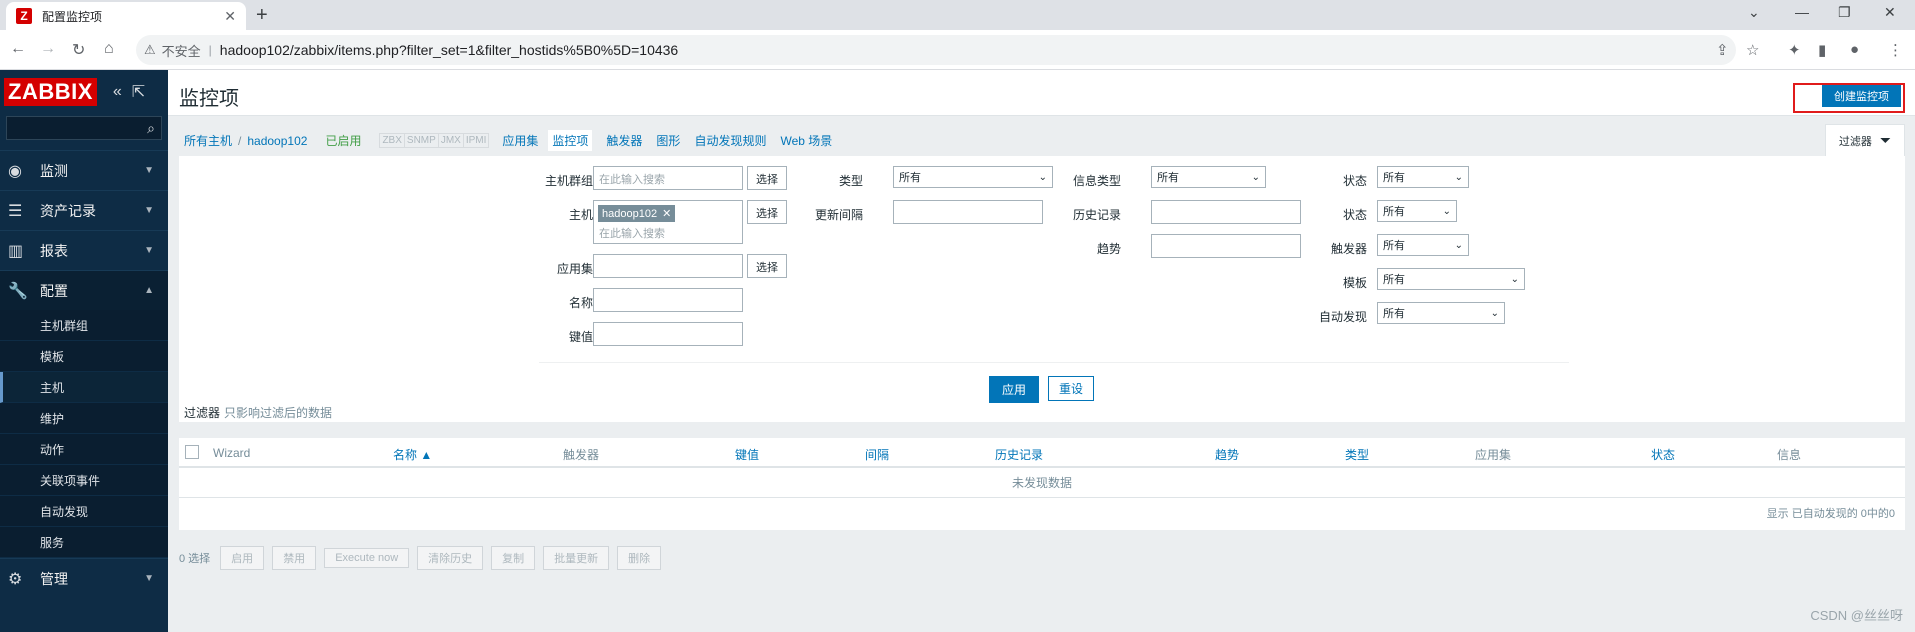 This screenshot has width=1915, height=632. I want to click on minimize-icon: —, so click(1802, 12).